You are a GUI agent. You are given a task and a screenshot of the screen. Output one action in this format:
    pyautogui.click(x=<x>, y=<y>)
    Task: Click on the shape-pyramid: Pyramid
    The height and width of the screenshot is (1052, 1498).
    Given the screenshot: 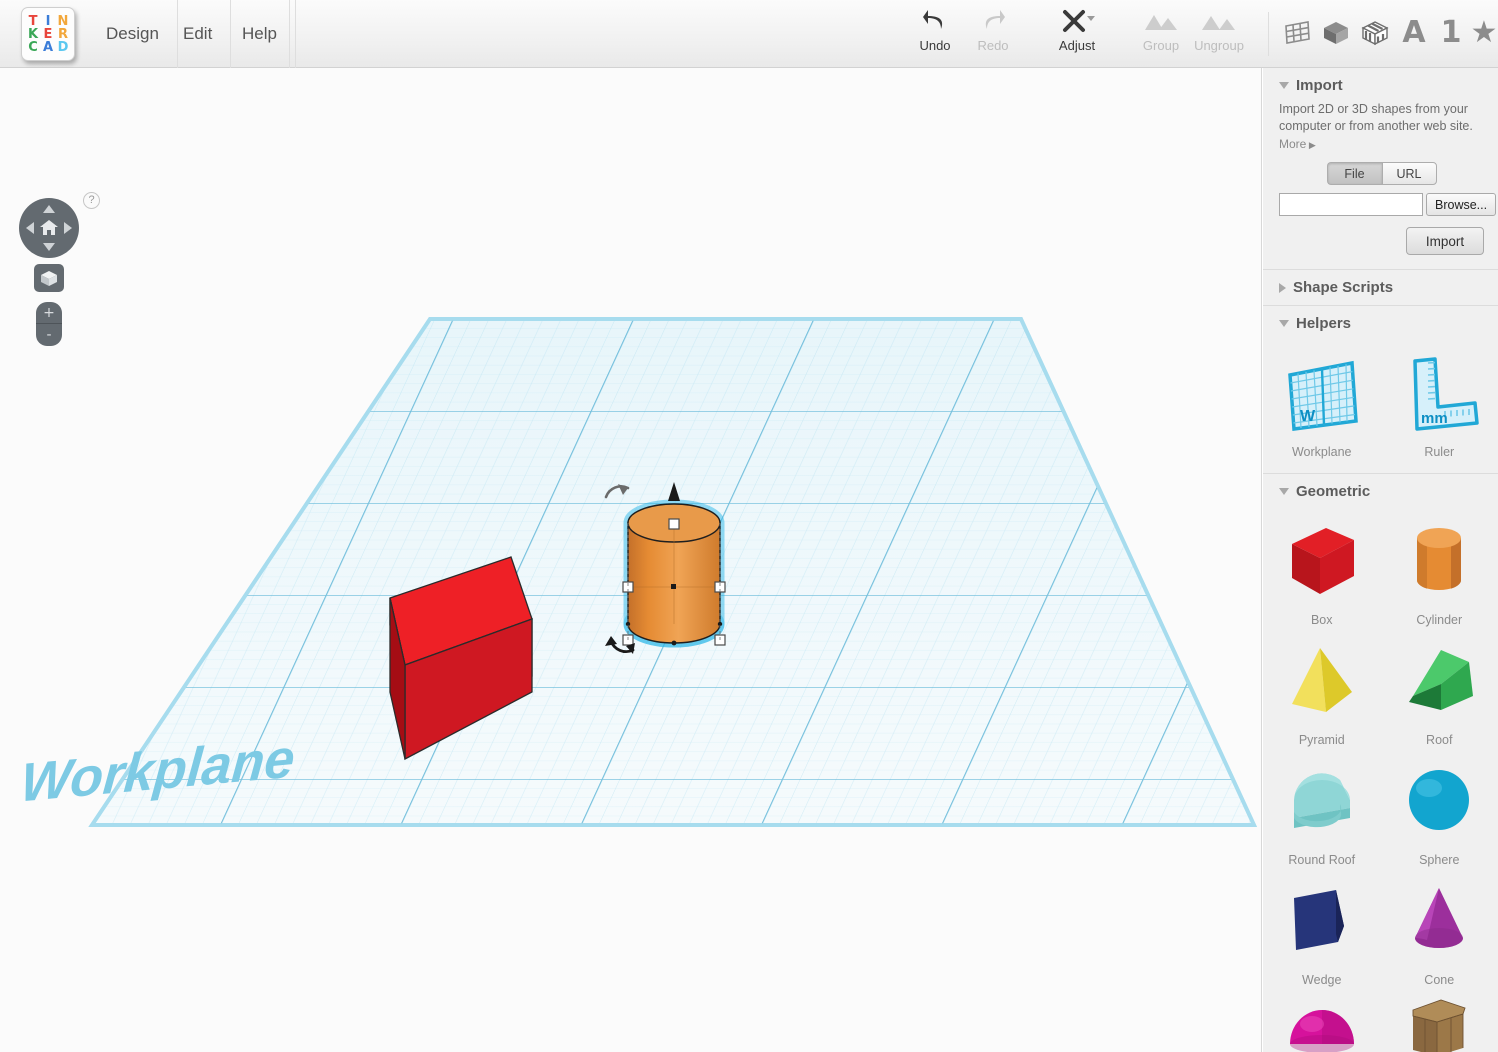 What is the action you would take?
    pyautogui.click(x=1322, y=691)
    